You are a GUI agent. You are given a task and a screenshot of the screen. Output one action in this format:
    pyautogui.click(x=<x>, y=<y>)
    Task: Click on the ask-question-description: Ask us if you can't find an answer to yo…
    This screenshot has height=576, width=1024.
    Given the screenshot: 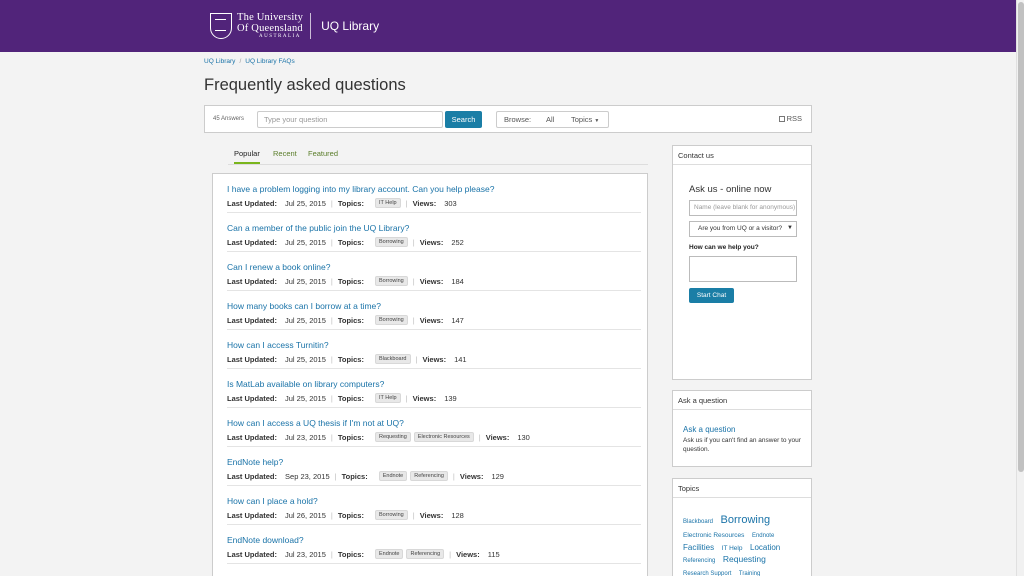 What is the action you would take?
    pyautogui.click(x=742, y=445)
    